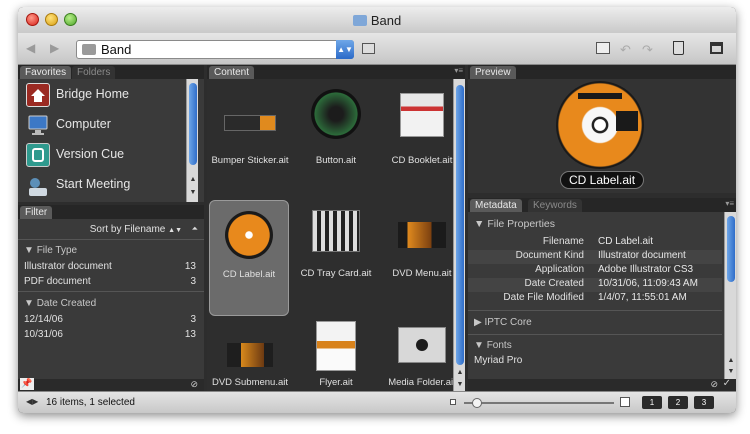 This screenshot has width=750, height=434. I want to click on favorites-scroll-thumb, so click(193, 124).